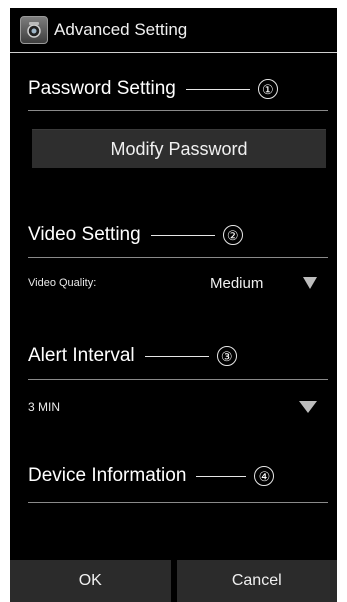  Describe the element at coordinates (267, 89) in the screenshot. I see `badge-1: ①` at that location.